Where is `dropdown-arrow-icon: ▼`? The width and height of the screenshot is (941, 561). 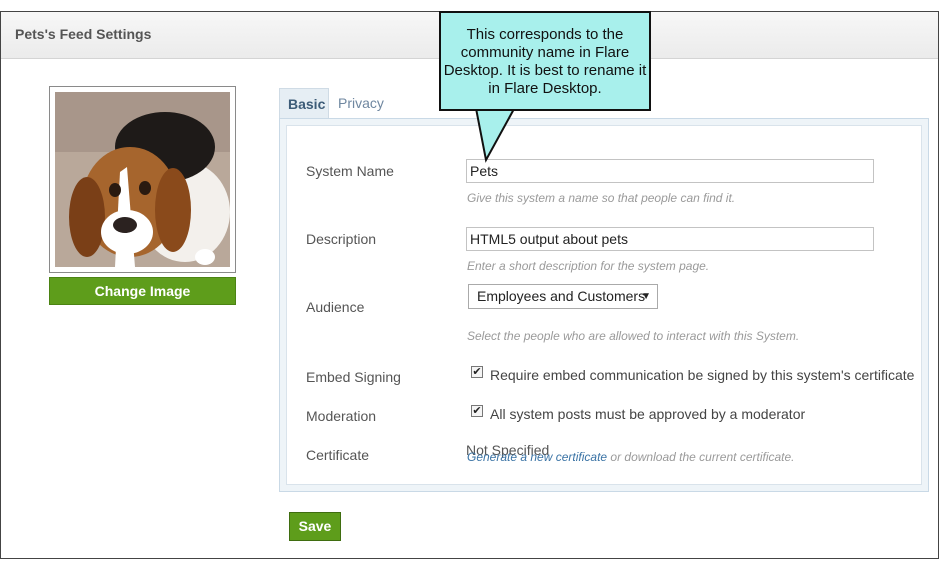 dropdown-arrow-icon: ▼ is located at coordinates (646, 296).